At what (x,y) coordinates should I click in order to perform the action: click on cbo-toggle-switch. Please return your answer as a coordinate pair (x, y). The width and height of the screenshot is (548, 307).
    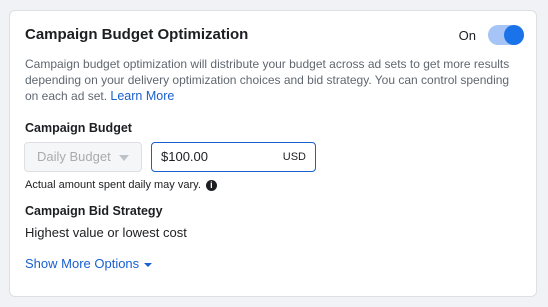
    Looking at the image, I should click on (506, 35).